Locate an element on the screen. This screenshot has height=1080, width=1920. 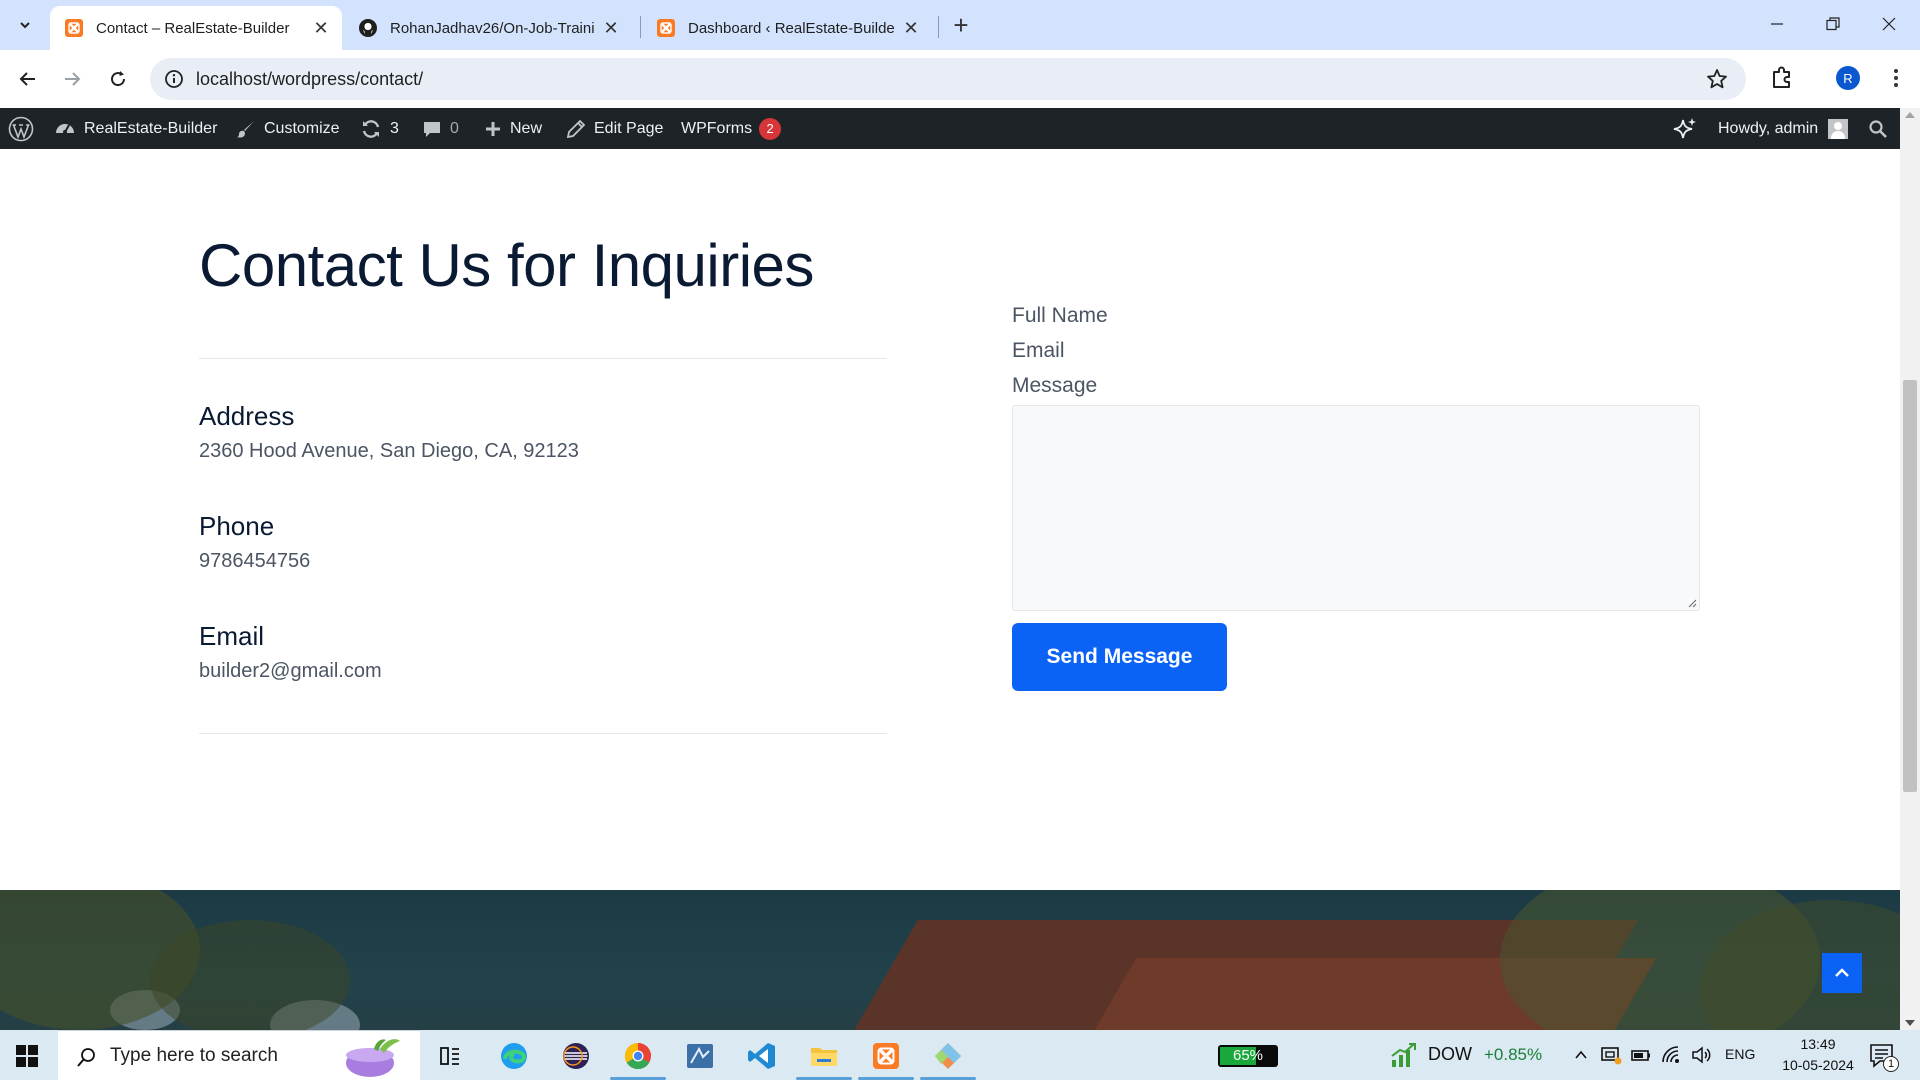
site-name-menu: RealEstate-Builder is located at coordinates (135, 128).